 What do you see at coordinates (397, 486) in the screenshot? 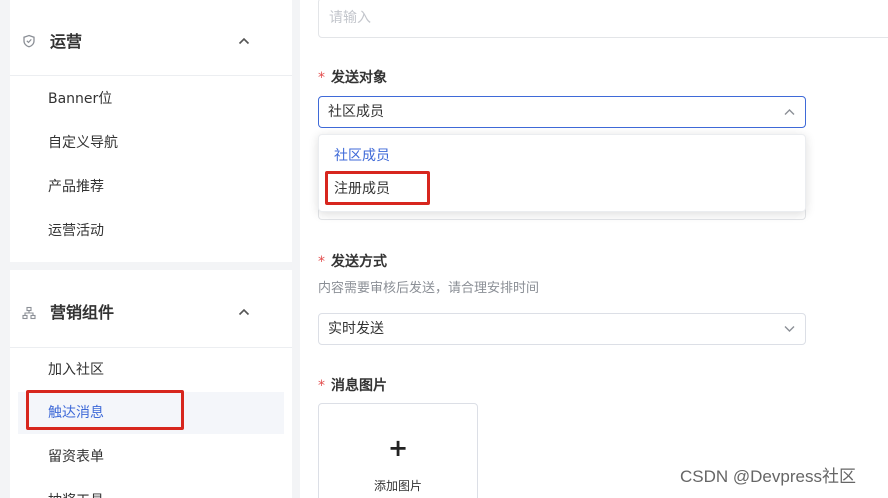
I see `upload-label: 添加图片` at bounding box center [397, 486].